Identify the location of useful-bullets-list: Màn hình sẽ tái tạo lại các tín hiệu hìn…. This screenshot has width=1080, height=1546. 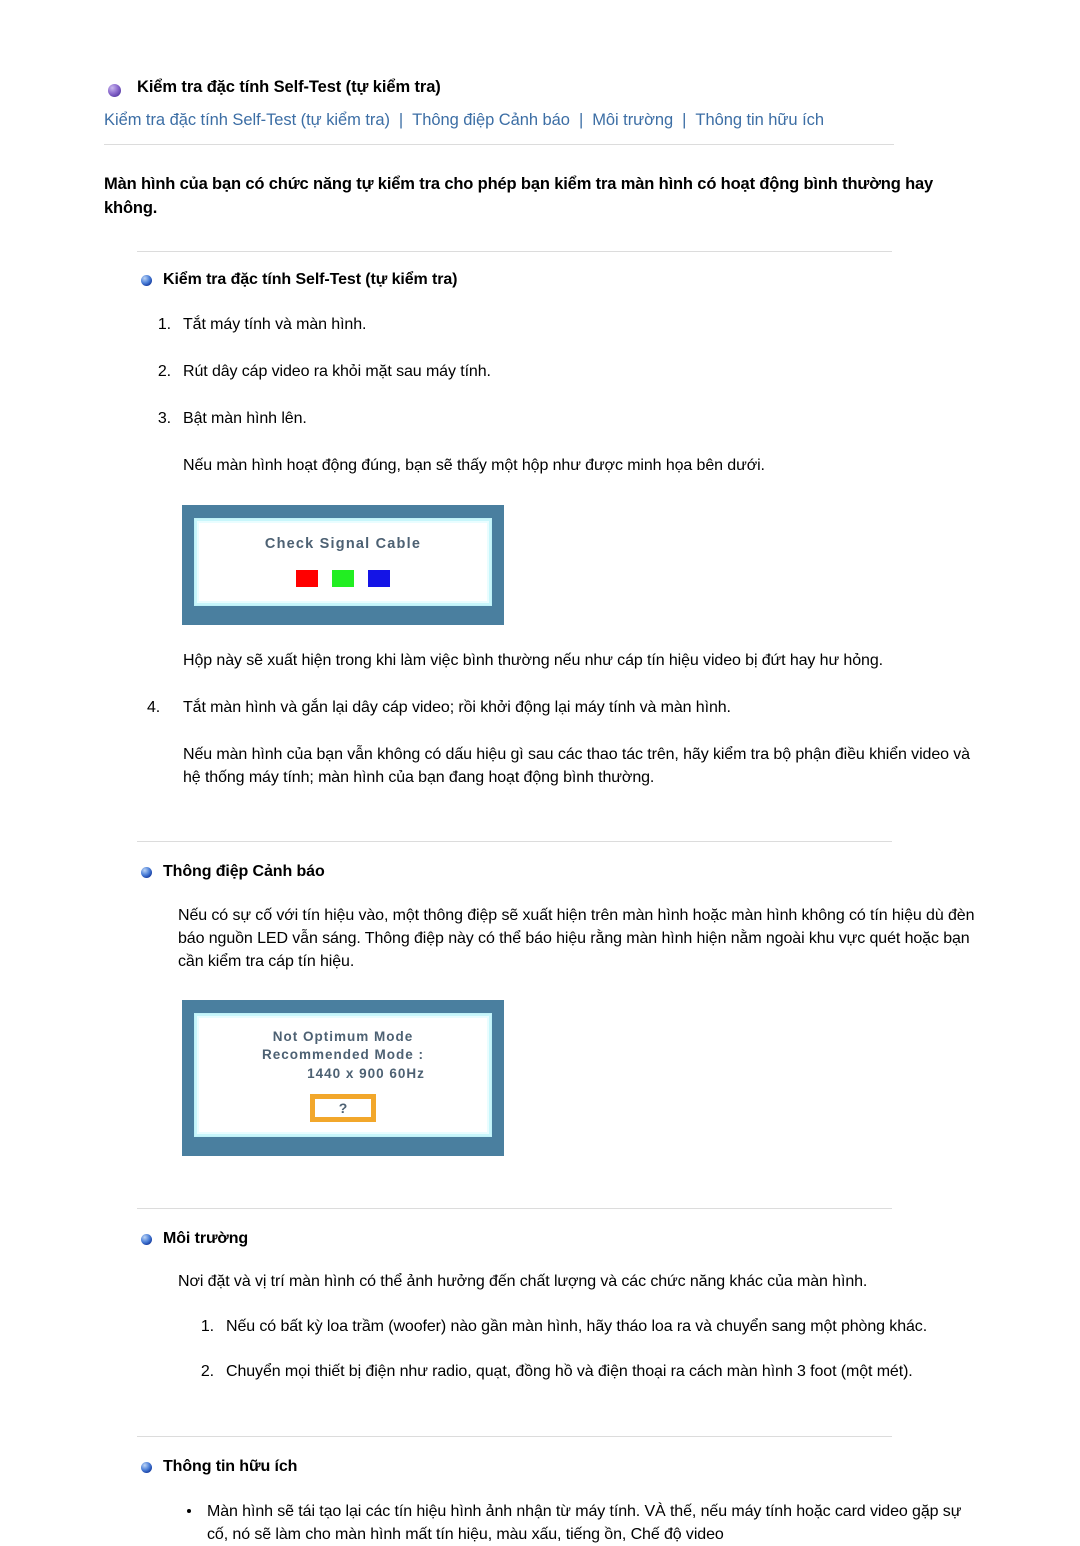
(540, 1523).